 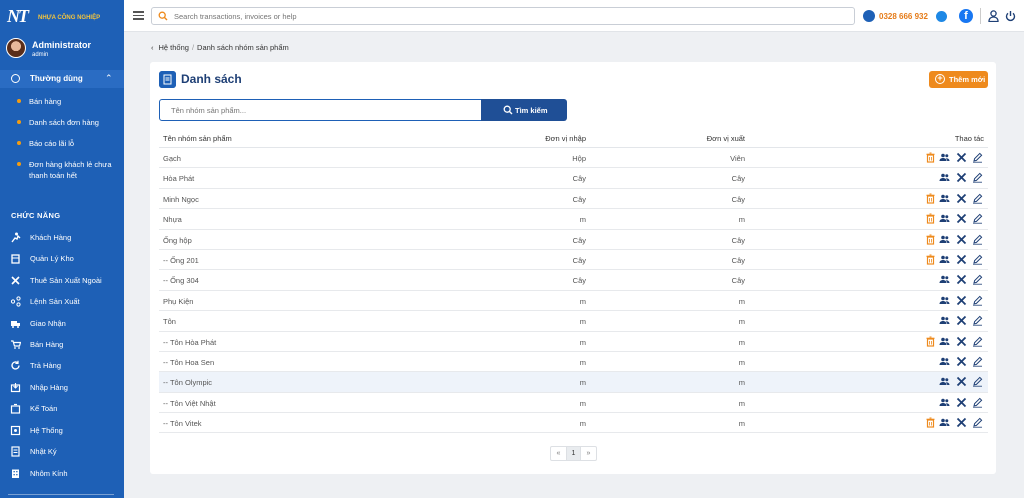 I want to click on sidebar-item: Nhập Hàng, so click(x=62, y=388).